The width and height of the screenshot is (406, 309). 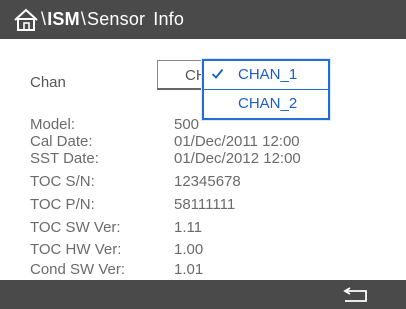 I want to click on chan-dropdown-list: CHAN_1 CHAN_2, so click(x=266, y=89).